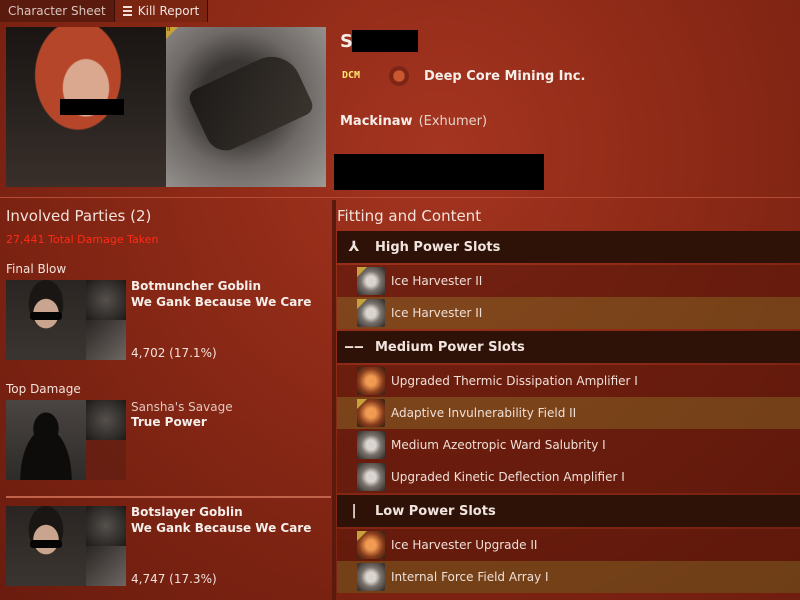 The width and height of the screenshot is (800, 600). I want to click on party-corp: True Power, so click(169, 422).